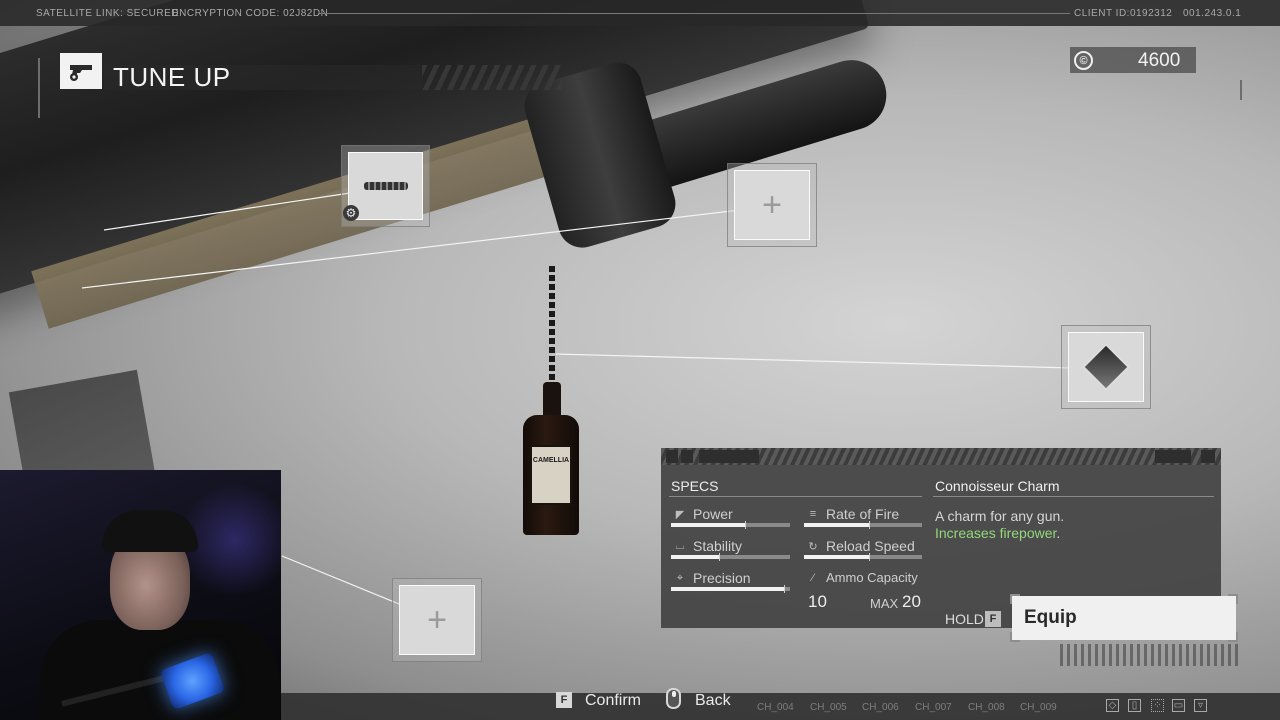 The image size is (1280, 720). What do you see at coordinates (993, 619) in the screenshot?
I see `equip-key: F` at bounding box center [993, 619].